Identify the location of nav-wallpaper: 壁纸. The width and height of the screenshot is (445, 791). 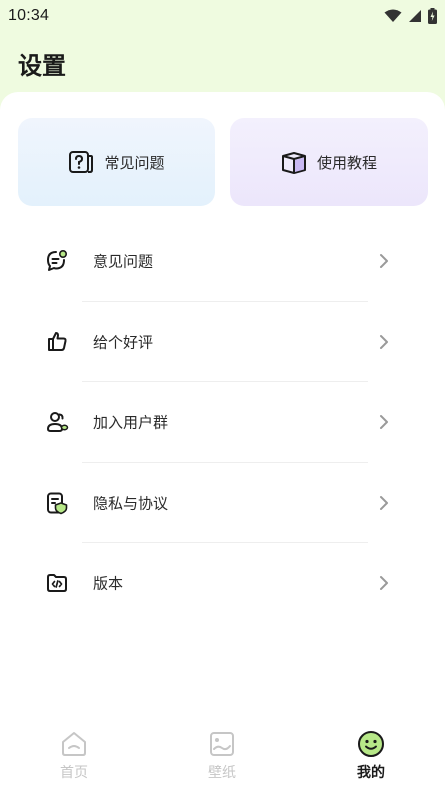
(222, 756).